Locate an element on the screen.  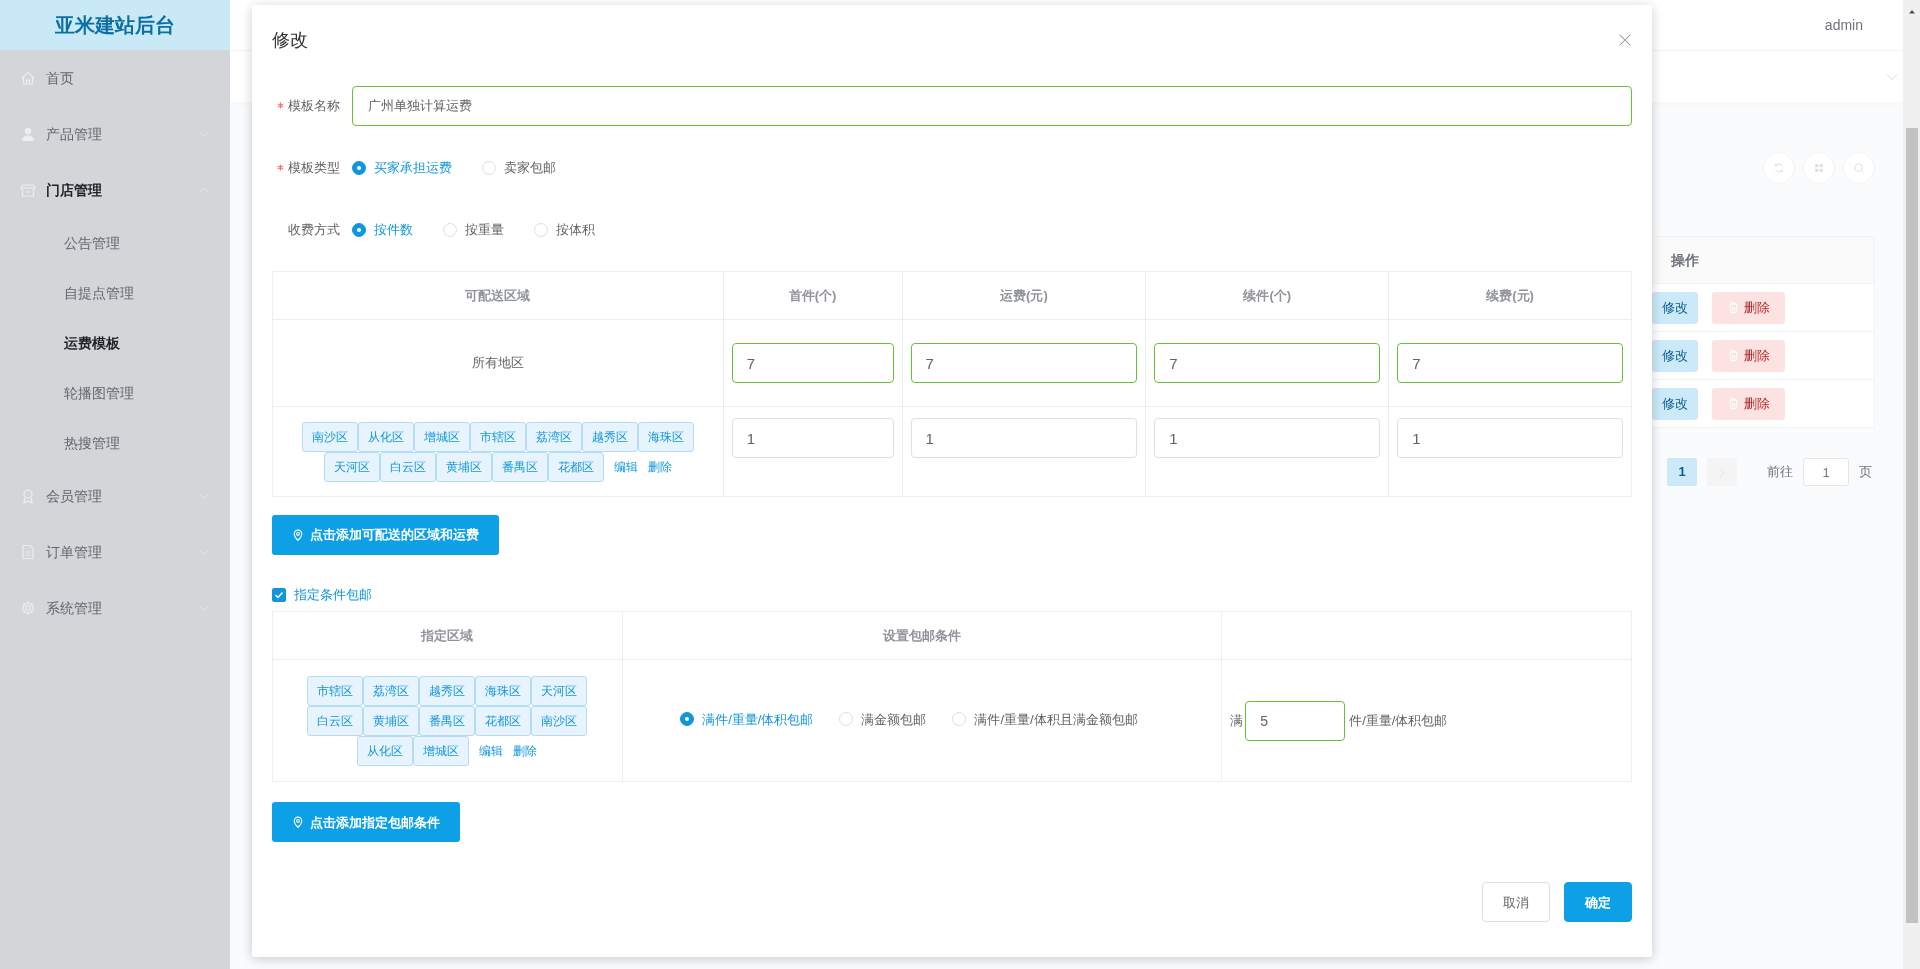
page-input: 1 is located at coordinates (1826, 472).